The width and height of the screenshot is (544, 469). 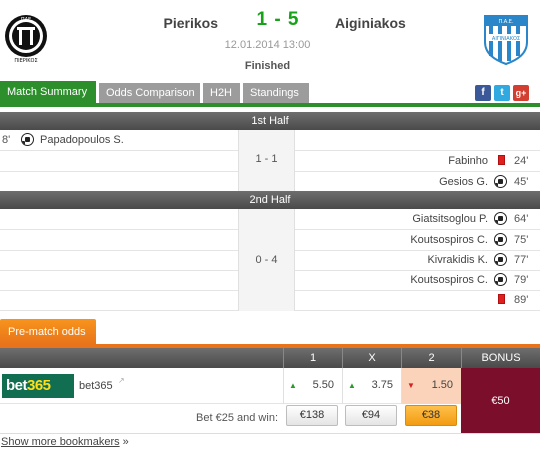 I want to click on match-datetime: 12.01.2014 13:00, so click(x=267, y=45).